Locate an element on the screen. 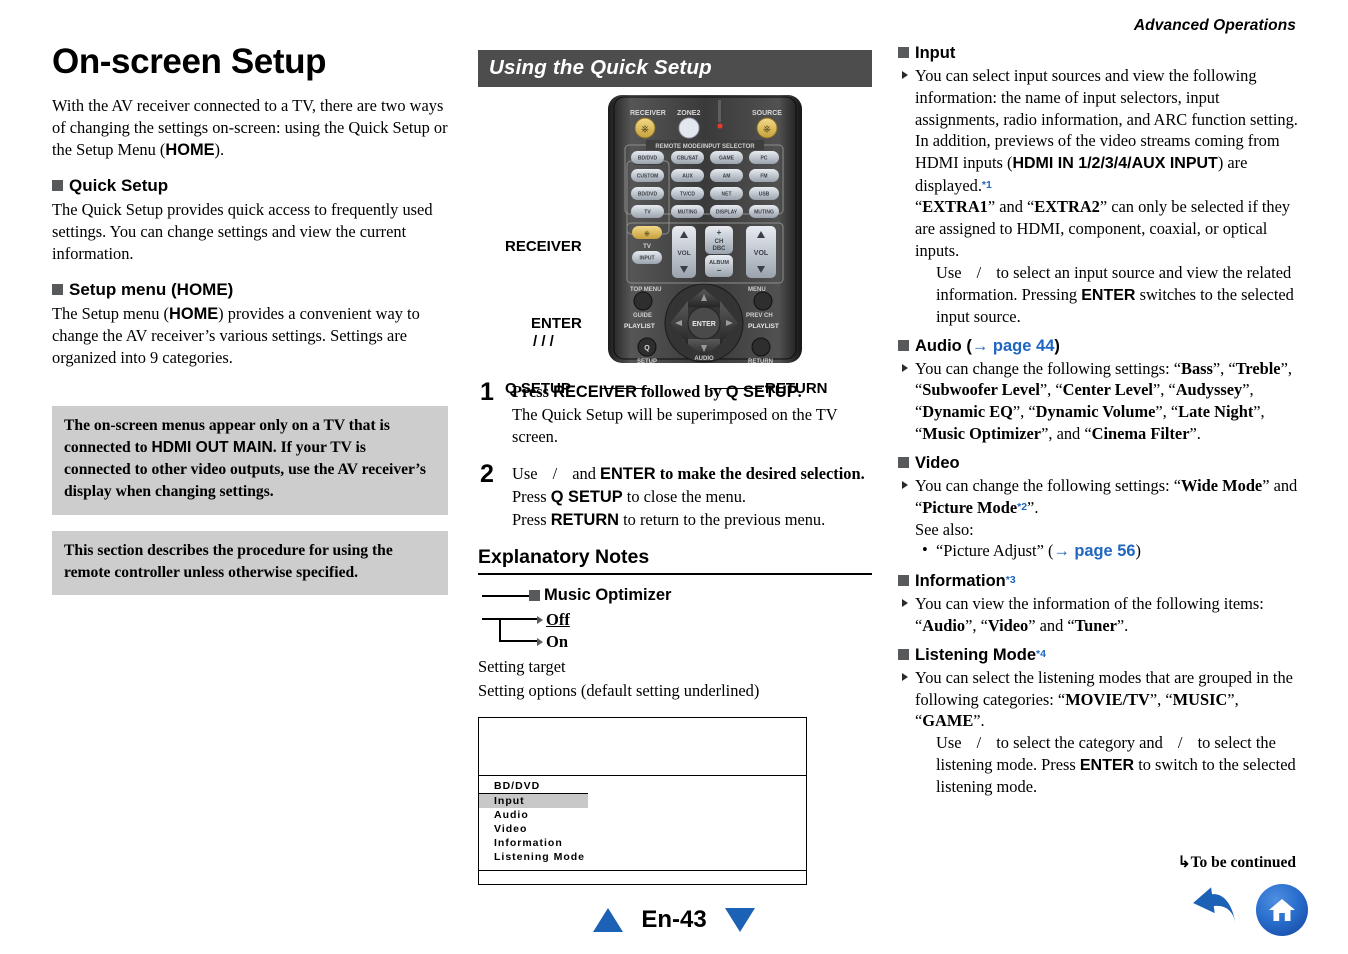 This screenshot has height=954, width=1348. navigation-buttons is located at coordinates (1248, 910).